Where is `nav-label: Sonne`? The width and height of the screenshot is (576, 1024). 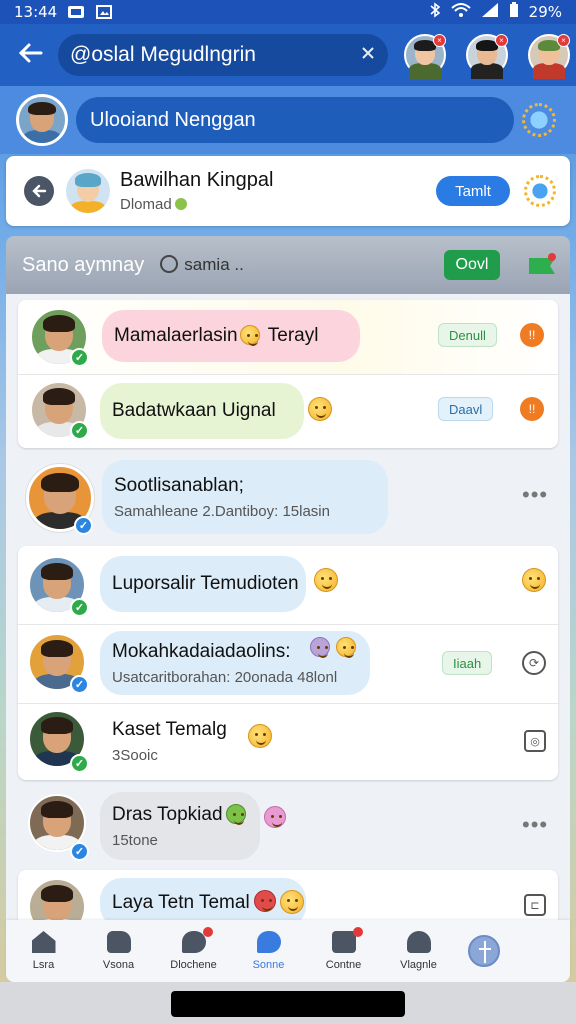 nav-label: Sonne is located at coordinates (268, 965).